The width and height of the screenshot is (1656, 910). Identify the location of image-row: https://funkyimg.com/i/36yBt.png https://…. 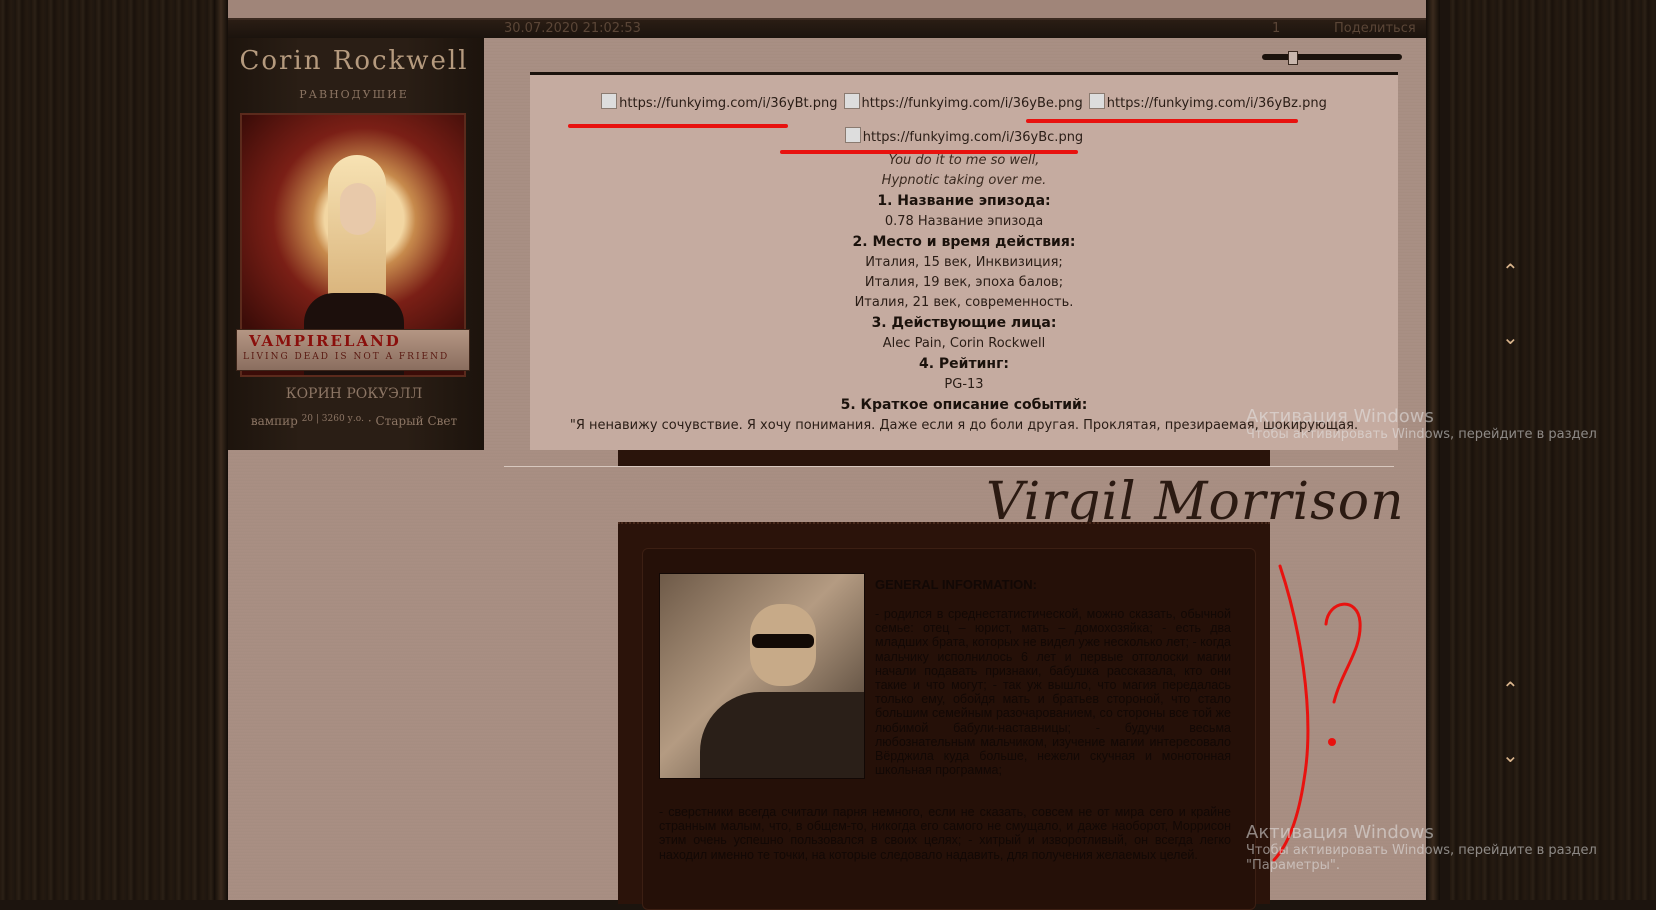
(964, 102).